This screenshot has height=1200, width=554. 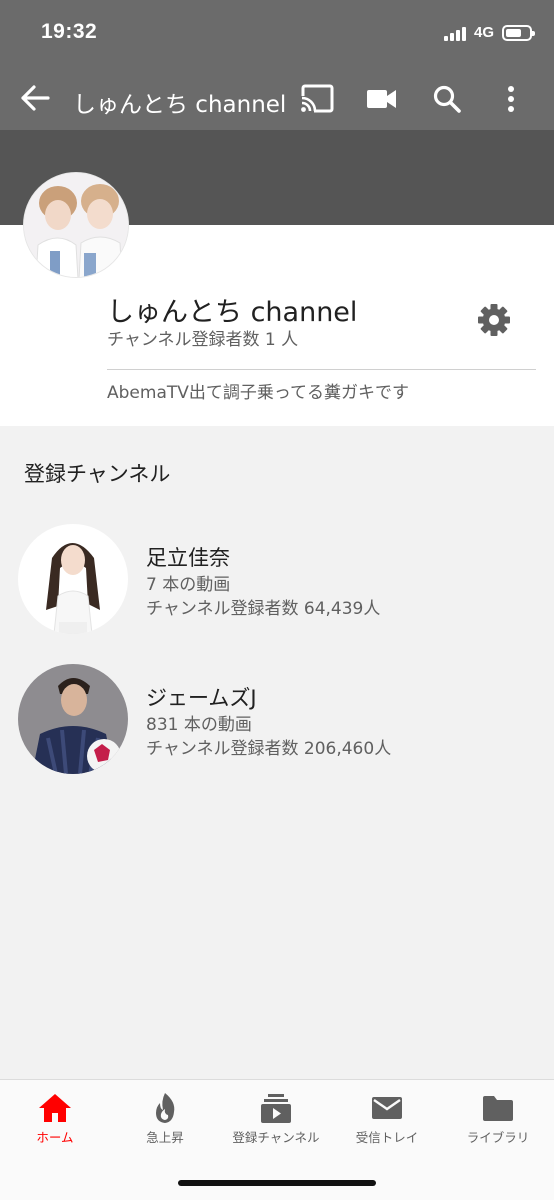 I want to click on search-icon, so click(x=447, y=99).